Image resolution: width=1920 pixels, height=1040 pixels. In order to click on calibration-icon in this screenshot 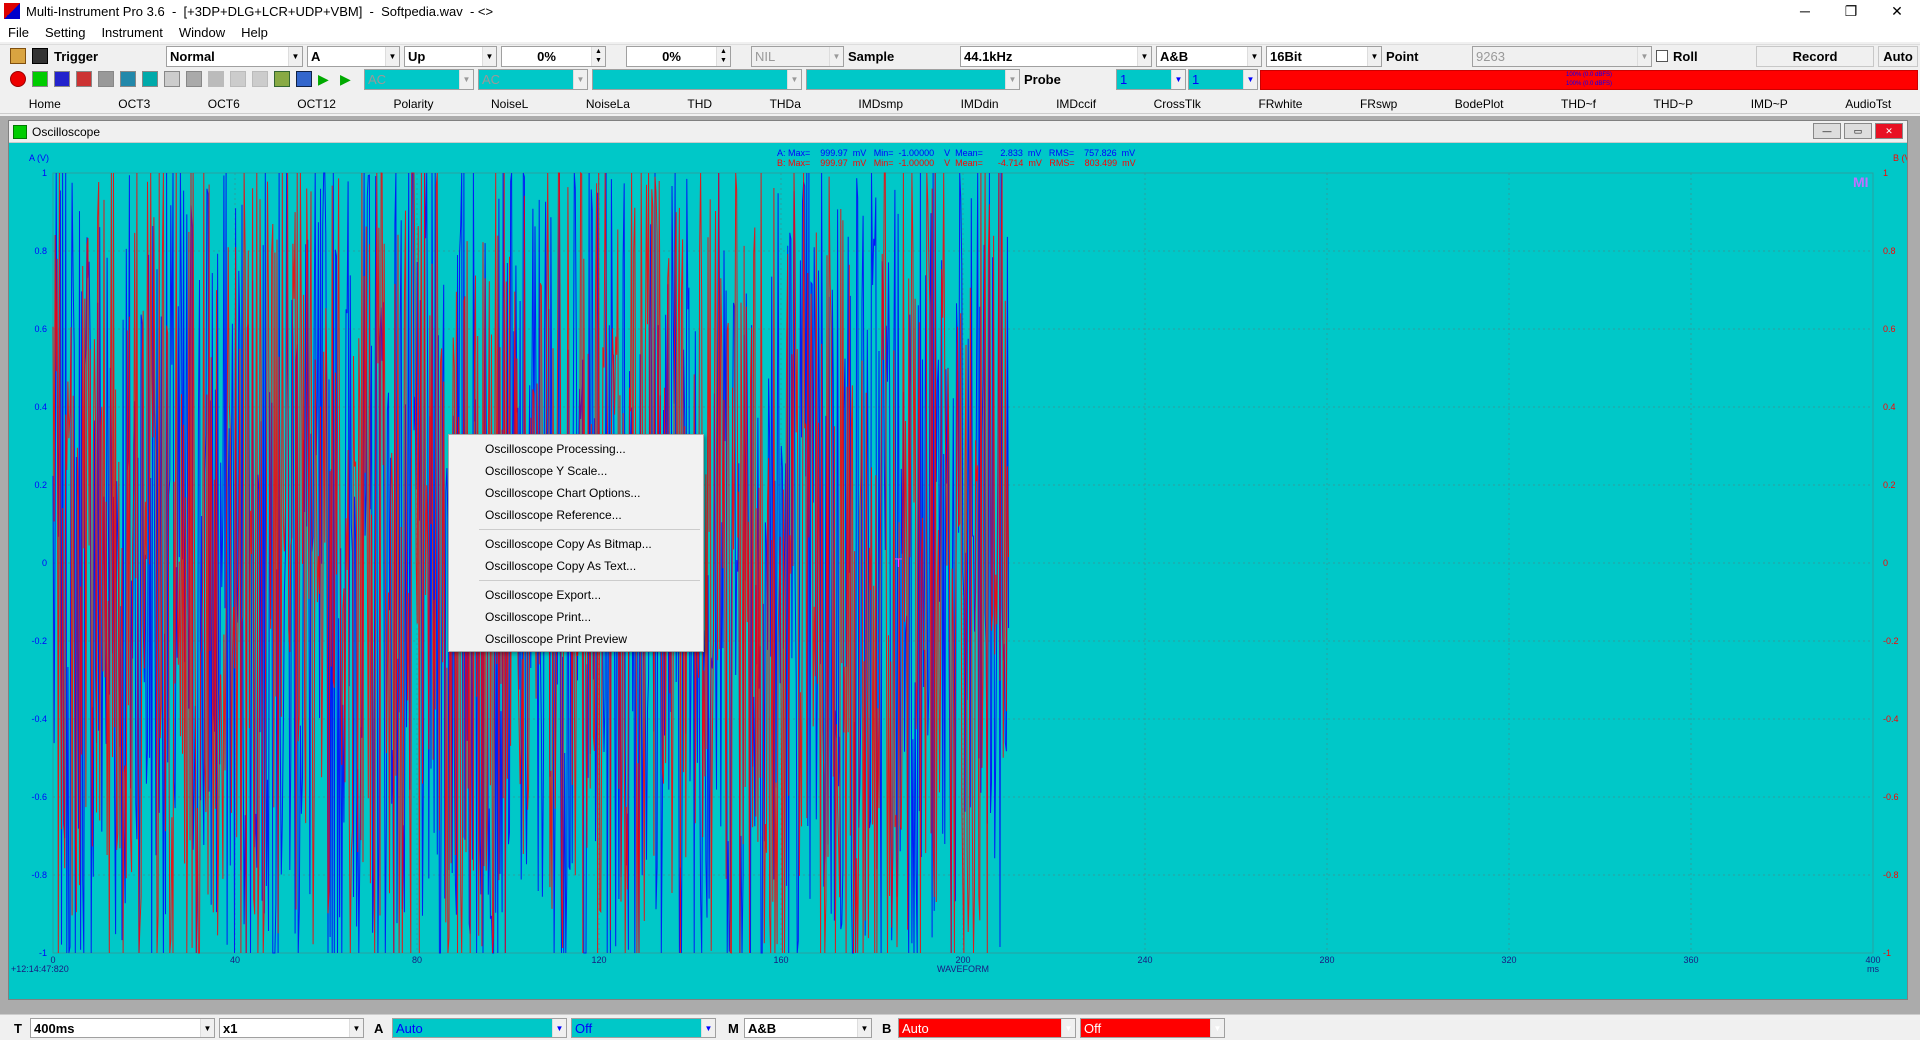, I will do `click(216, 79)`.